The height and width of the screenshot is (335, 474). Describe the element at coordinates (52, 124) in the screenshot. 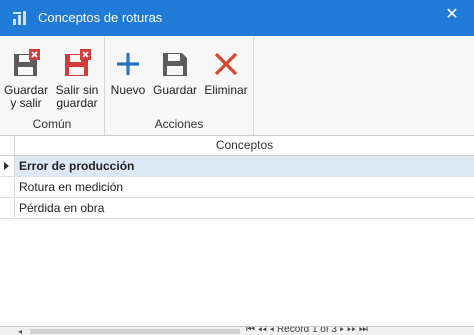

I see `group-label-comun: Común` at that location.